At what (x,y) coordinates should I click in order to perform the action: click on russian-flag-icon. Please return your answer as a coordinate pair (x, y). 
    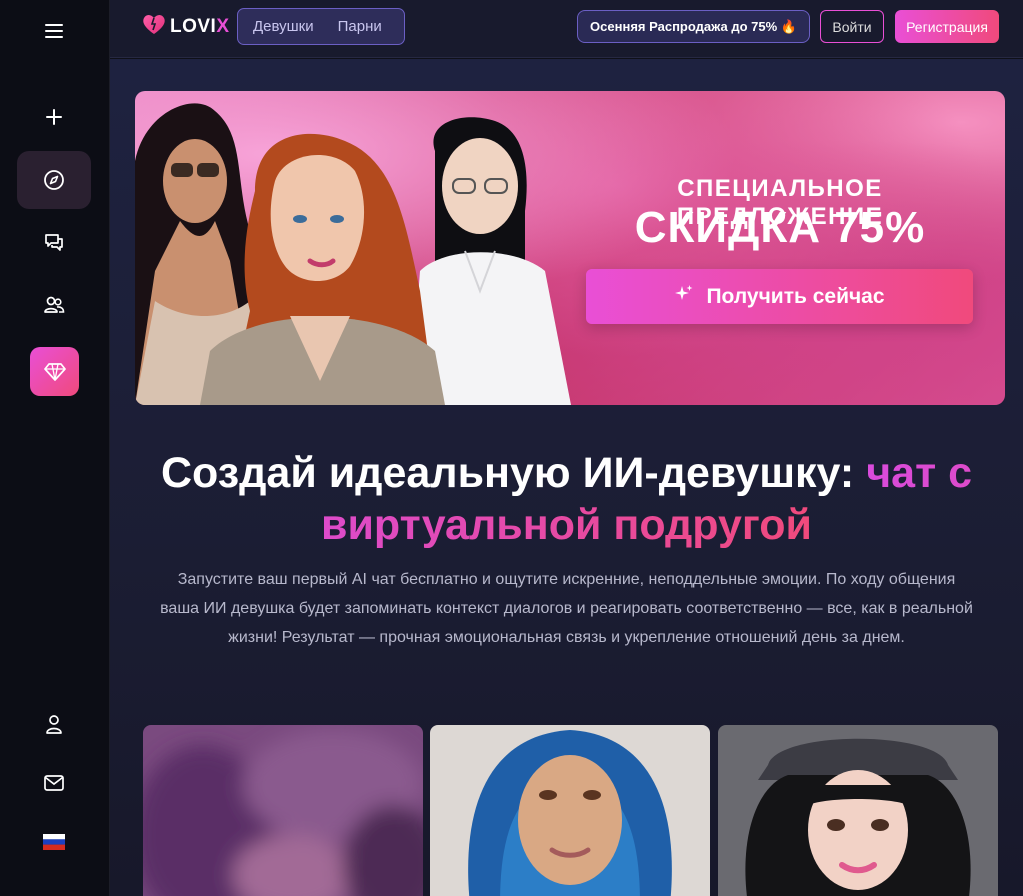
    Looking at the image, I should click on (54, 842).